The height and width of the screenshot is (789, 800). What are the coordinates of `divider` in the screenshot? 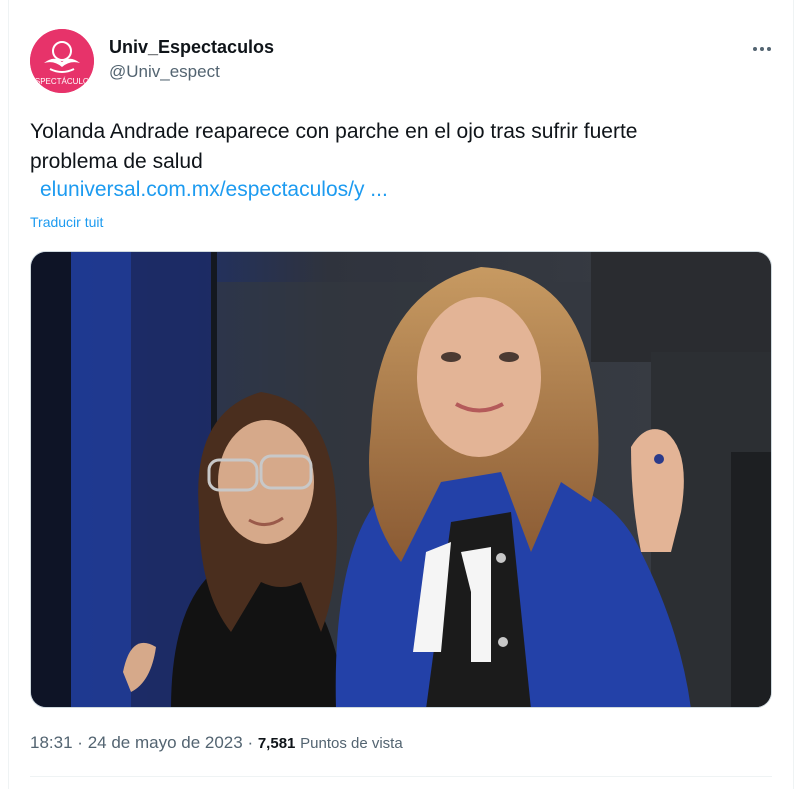 It's located at (401, 776).